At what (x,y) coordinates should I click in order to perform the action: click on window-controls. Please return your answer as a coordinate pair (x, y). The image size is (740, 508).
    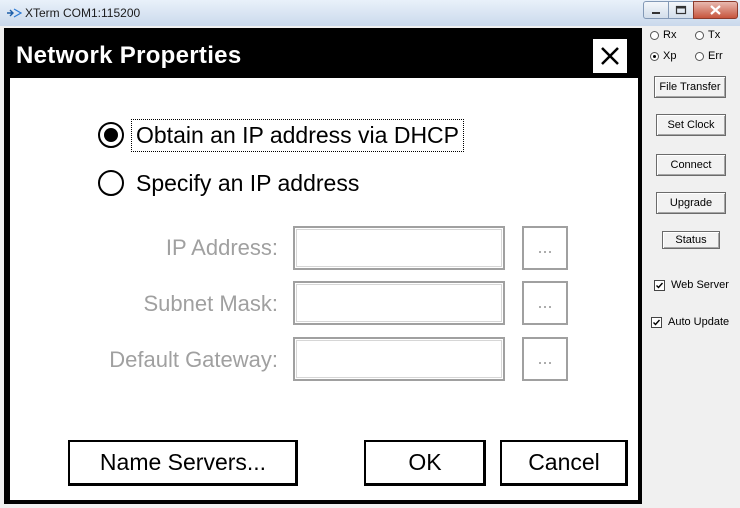
    Looking at the image, I should click on (690, 10).